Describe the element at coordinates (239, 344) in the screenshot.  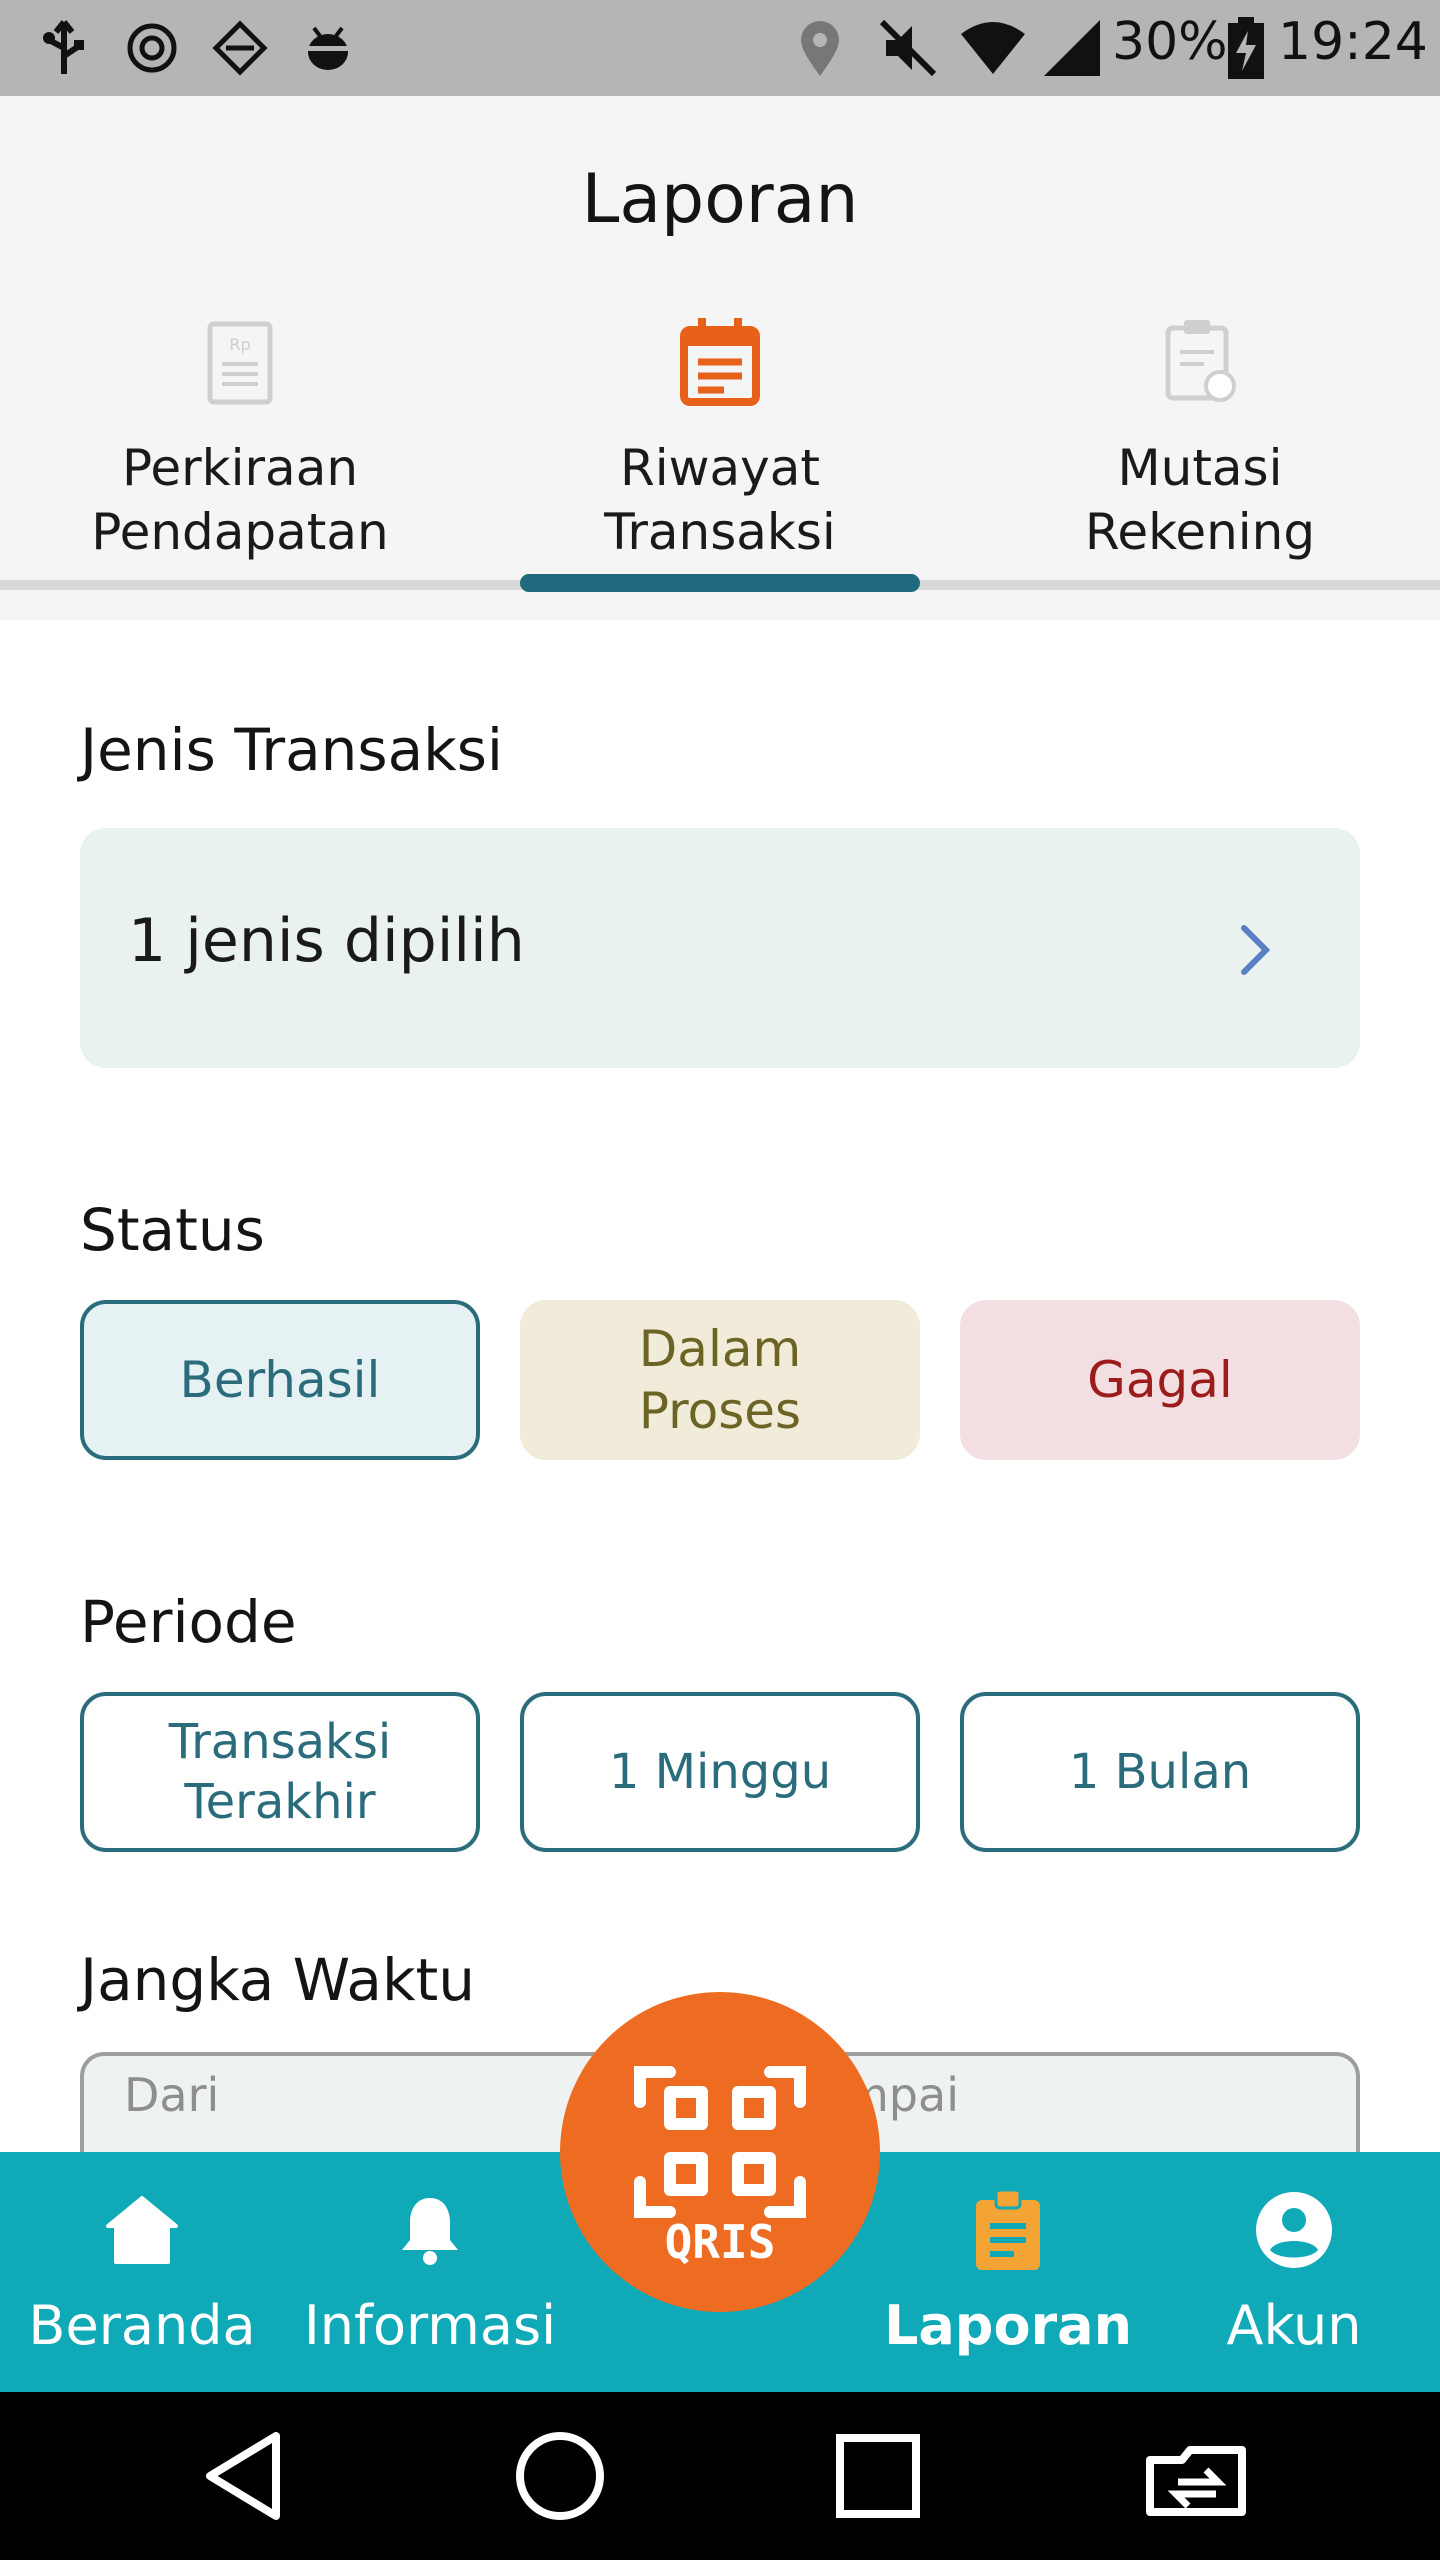
I see `svg-text: Rp` at that location.